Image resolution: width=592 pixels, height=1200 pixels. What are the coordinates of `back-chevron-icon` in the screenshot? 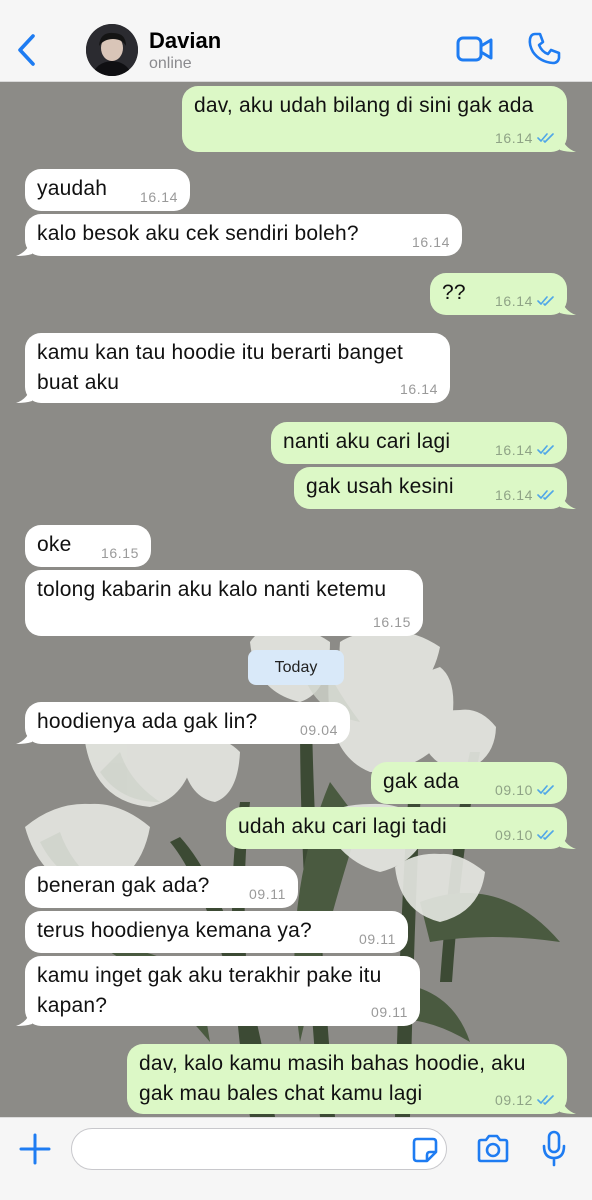 It's located at (26, 50).